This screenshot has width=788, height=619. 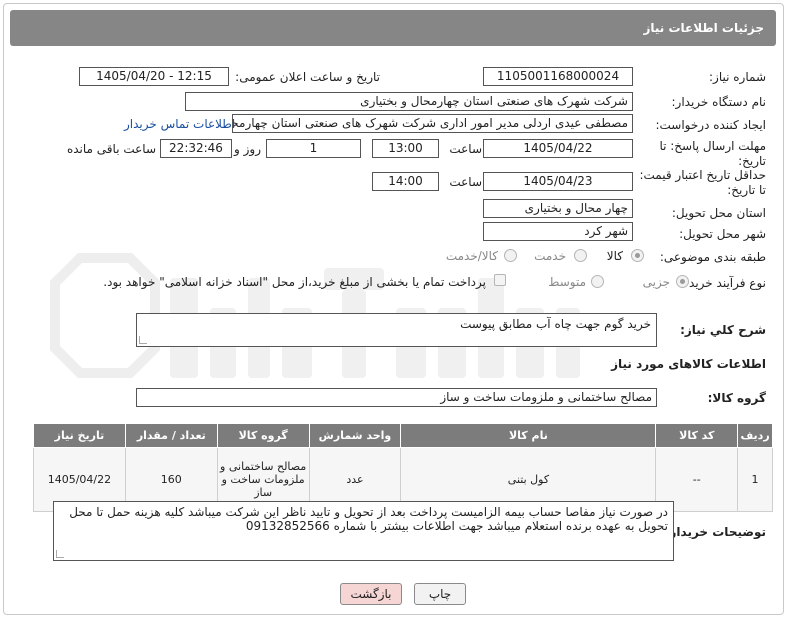 I want to click on process-minor-label: جزیی, so click(x=656, y=282).